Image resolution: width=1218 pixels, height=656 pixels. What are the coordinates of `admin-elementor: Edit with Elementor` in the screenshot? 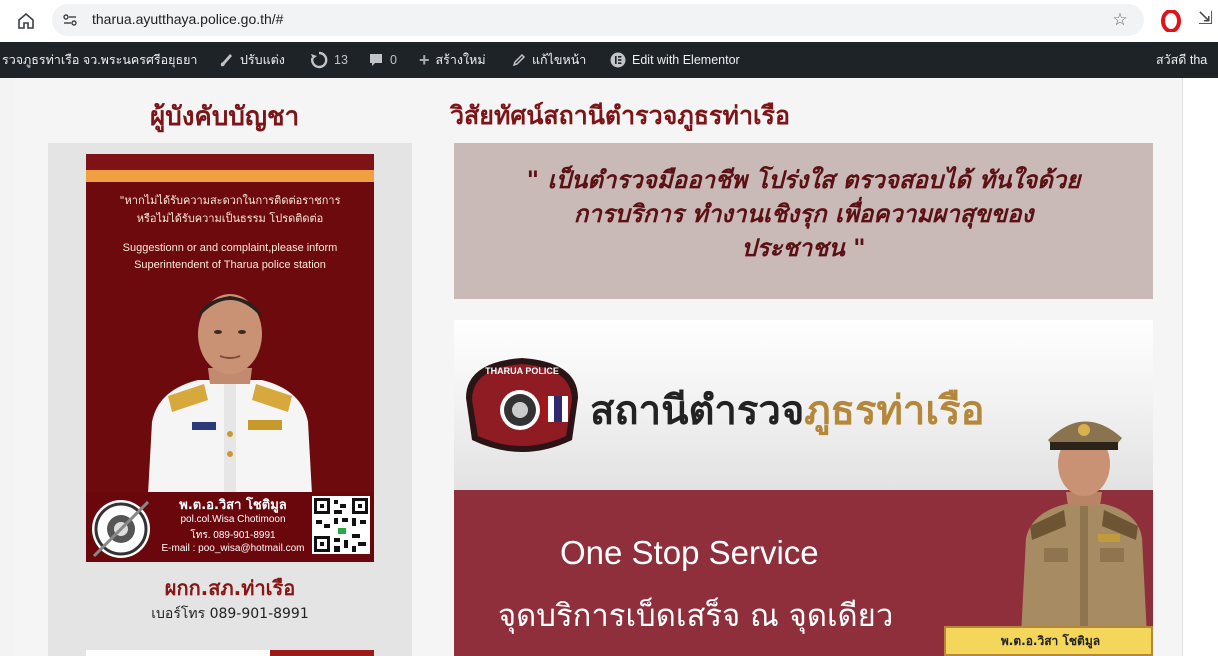 It's located at (675, 60).